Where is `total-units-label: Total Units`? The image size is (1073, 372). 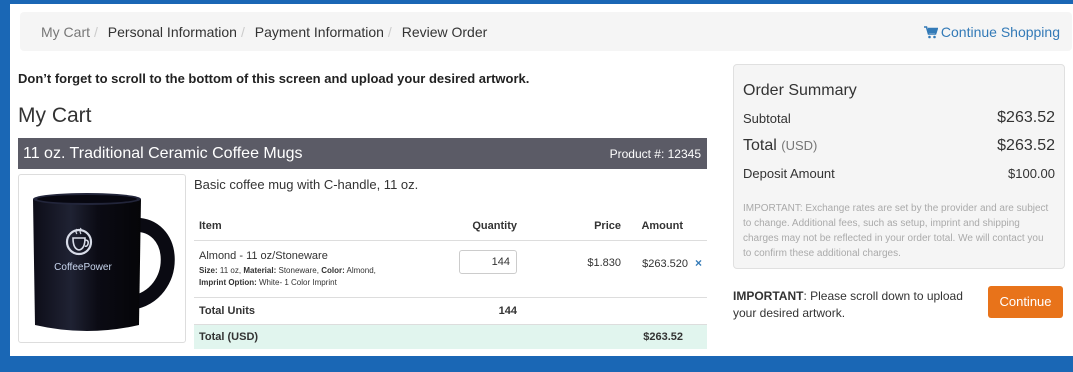
total-units-label: Total Units is located at coordinates (310, 311).